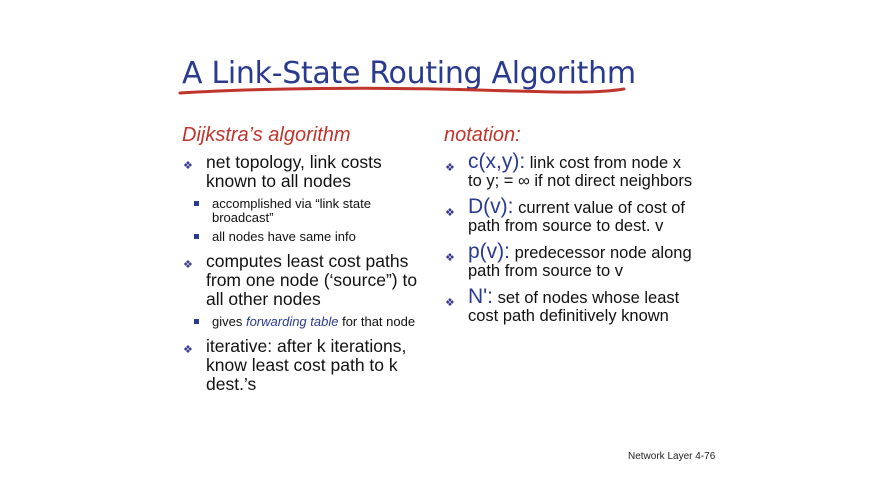 The width and height of the screenshot is (883, 493). Describe the element at coordinates (672, 456) in the screenshot. I see `slide-footer: Network Layer 4-76` at that location.